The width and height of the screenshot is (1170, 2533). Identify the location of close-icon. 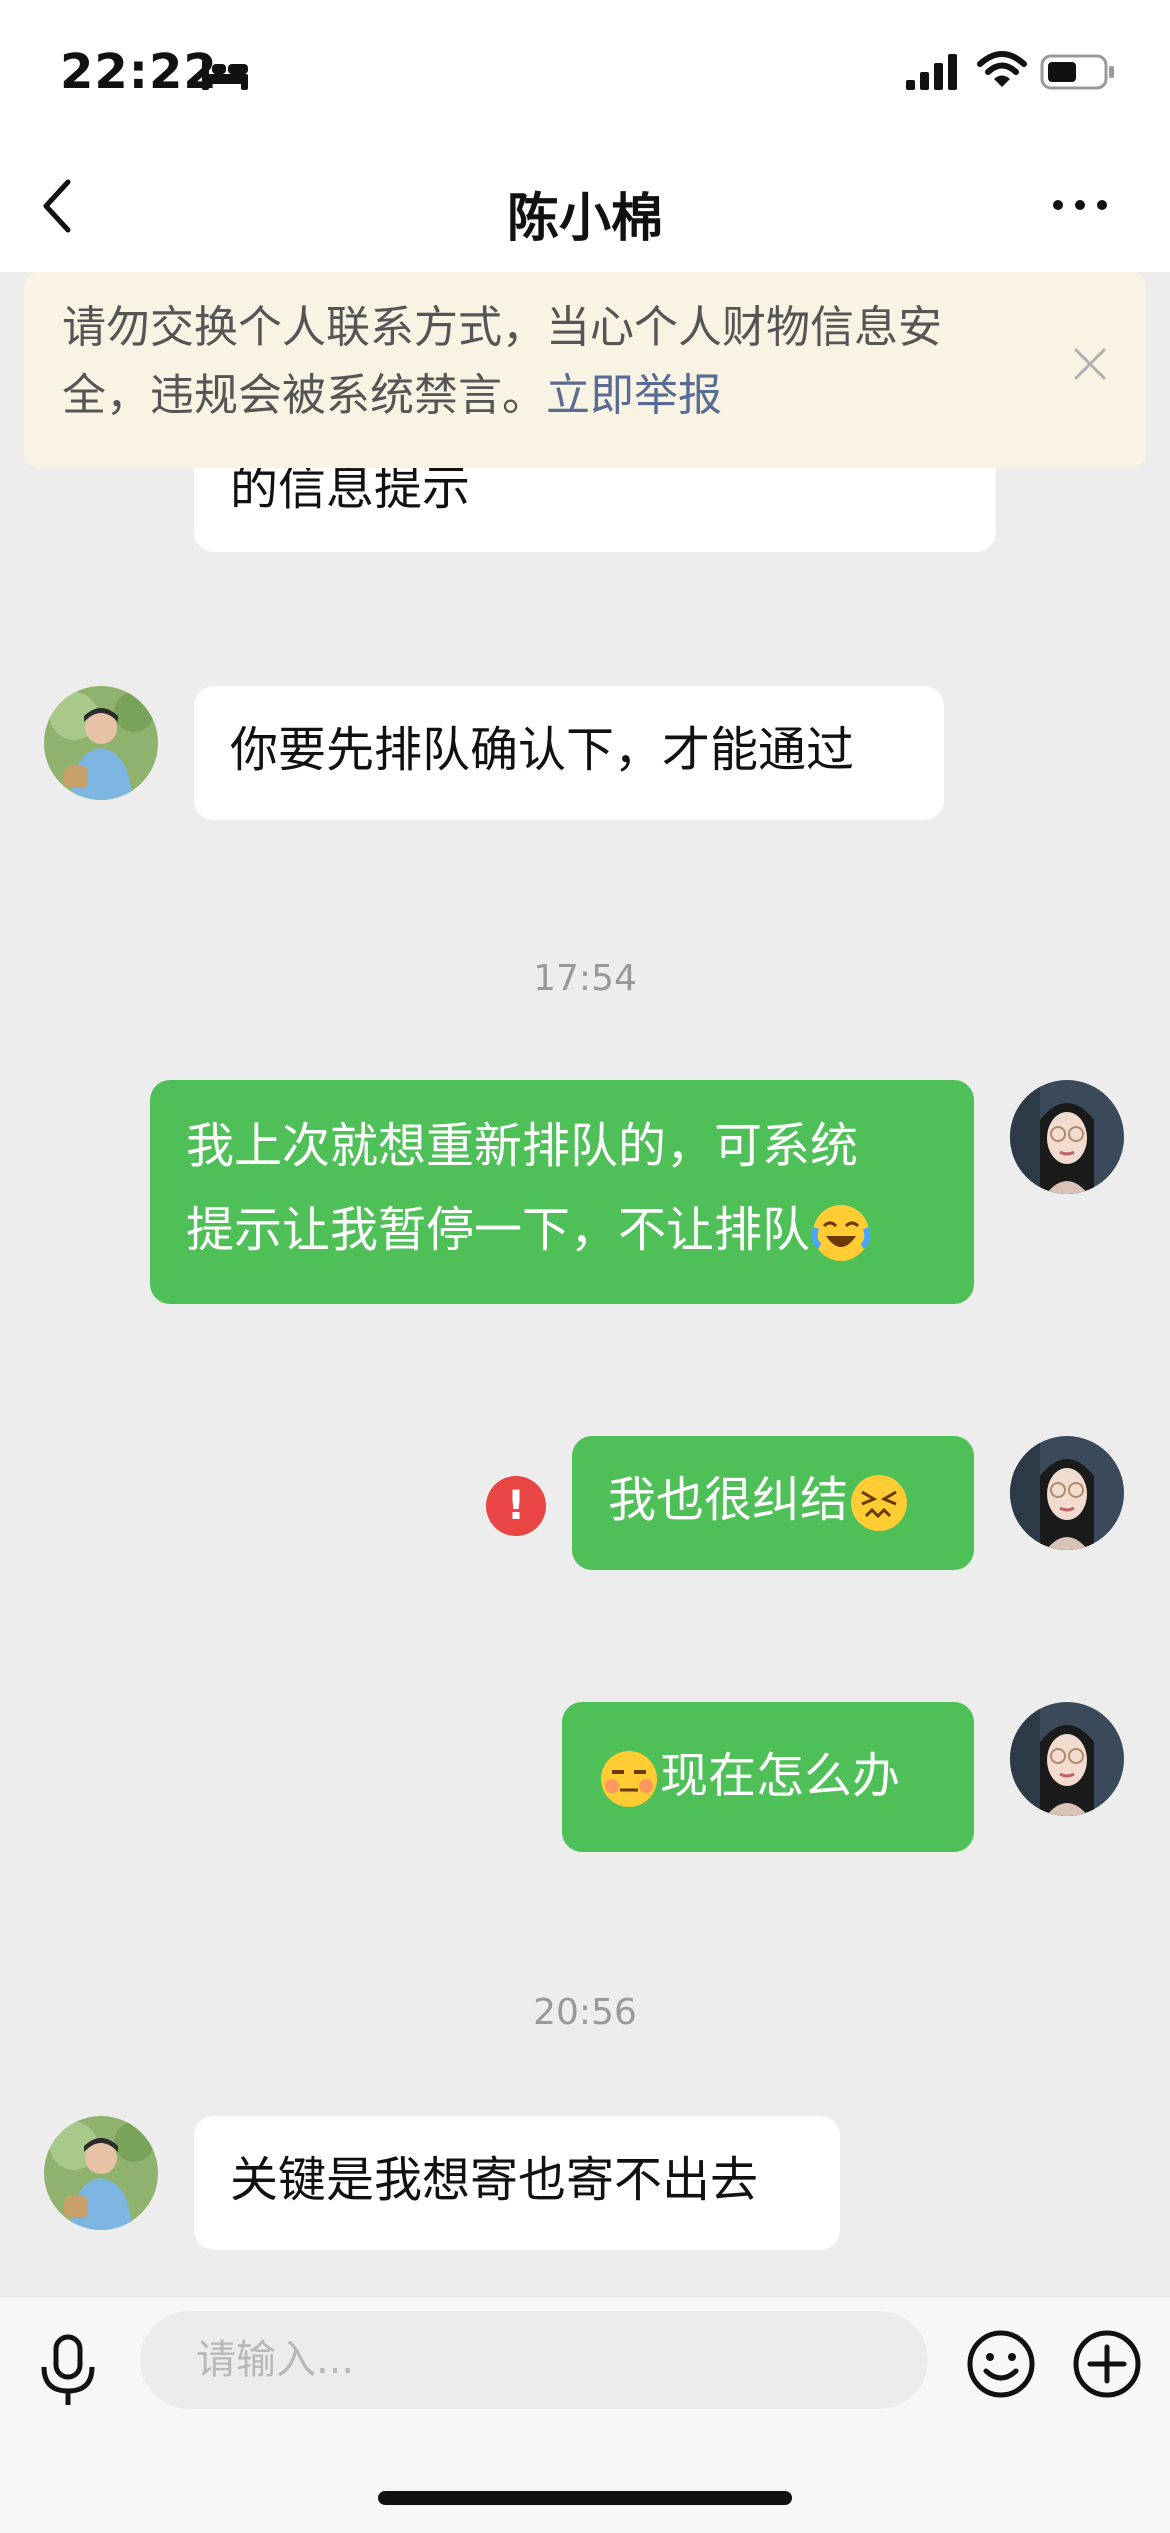
(1090, 364).